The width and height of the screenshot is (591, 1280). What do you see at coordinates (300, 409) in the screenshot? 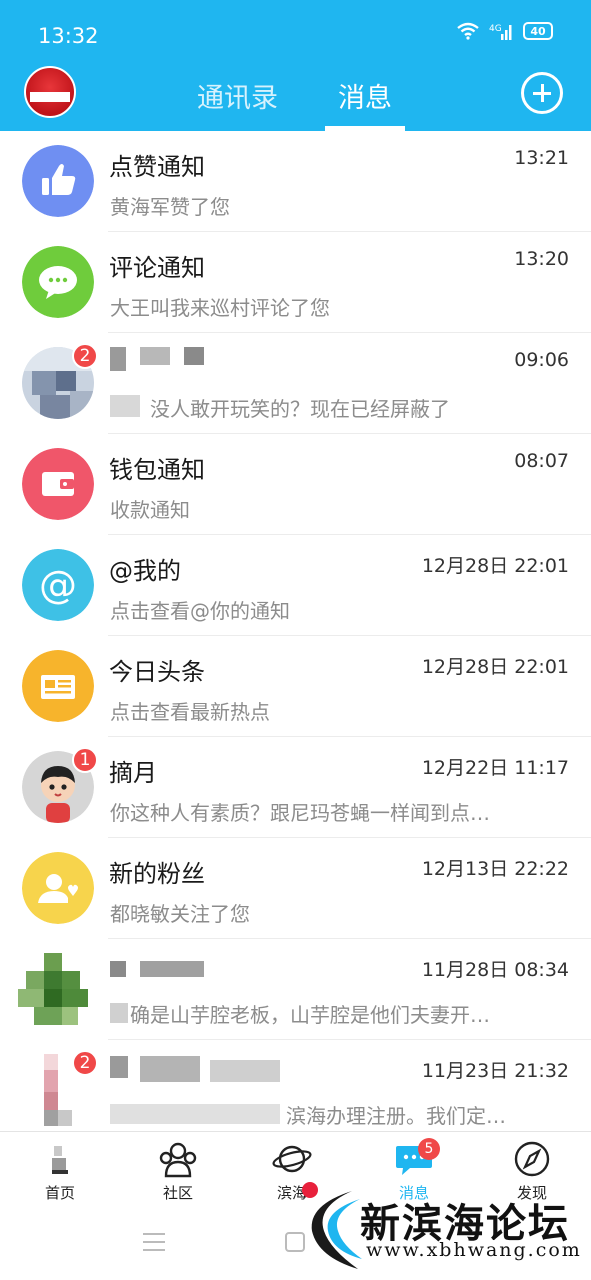
I see `item-preview: 没人敢开玩笑的？现在已经屏蔽了` at bounding box center [300, 409].